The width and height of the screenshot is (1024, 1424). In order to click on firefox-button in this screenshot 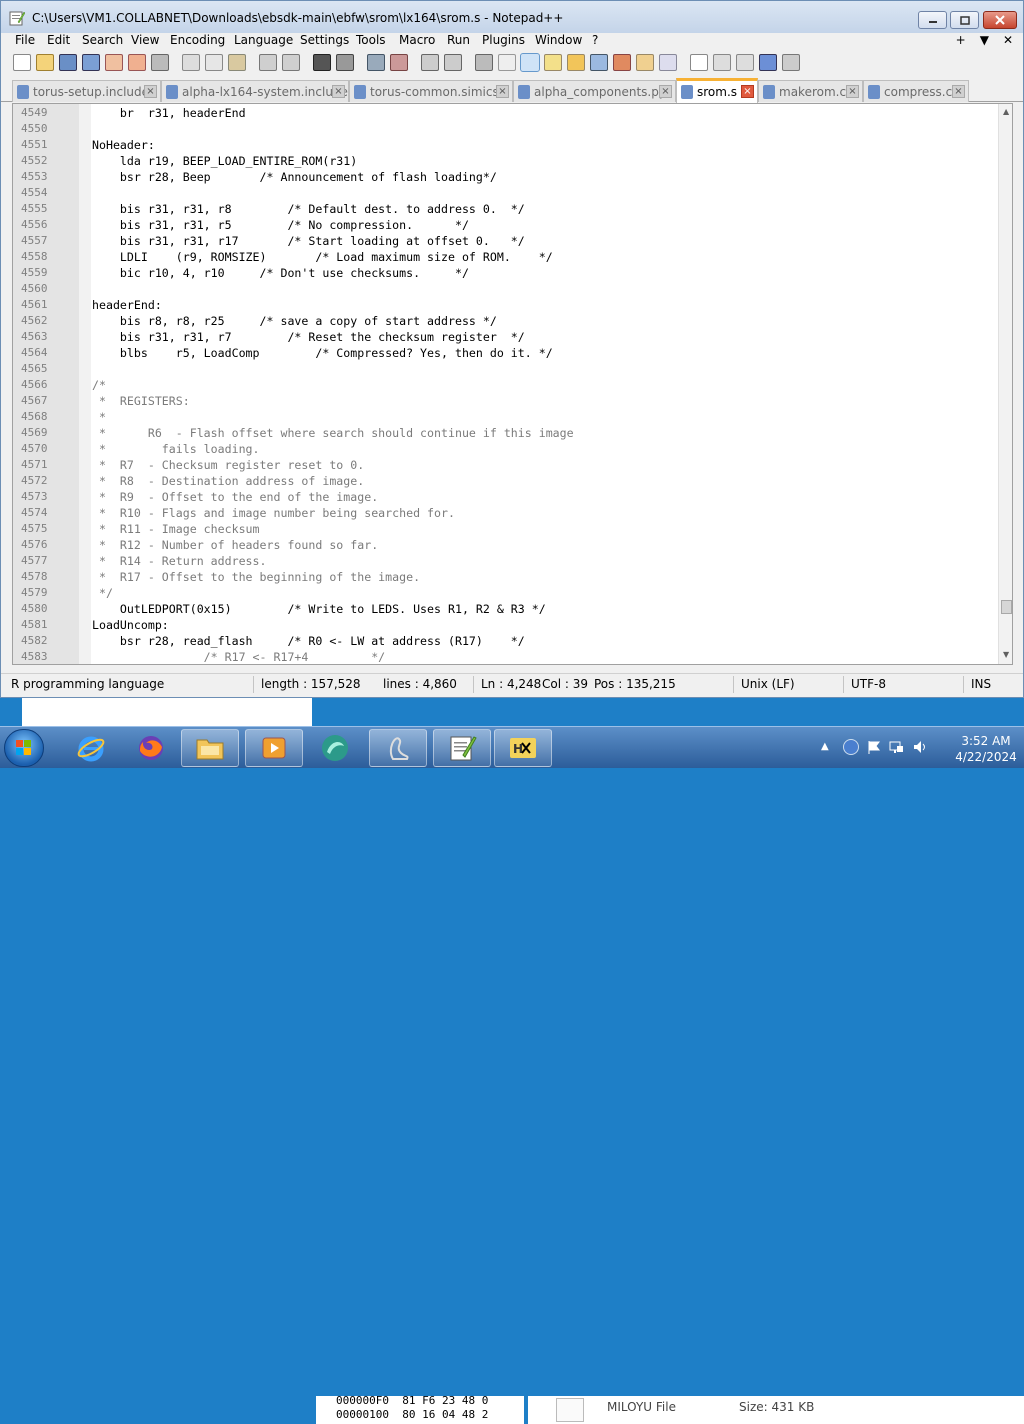, I will do `click(151, 748)`.